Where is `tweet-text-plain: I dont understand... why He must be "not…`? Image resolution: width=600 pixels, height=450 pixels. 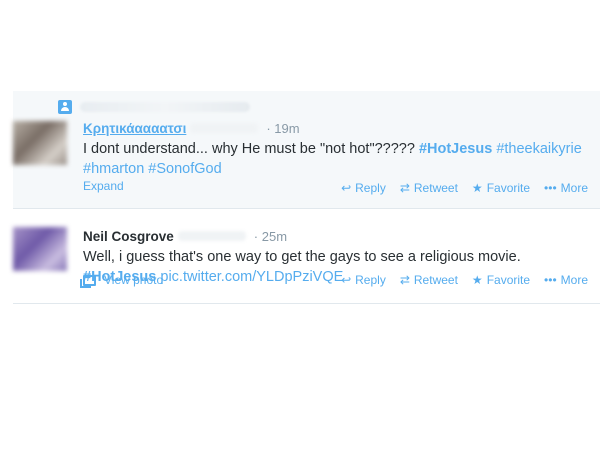
tweet-text-plain: I dont understand... why He must be "not… is located at coordinates (251, 149).